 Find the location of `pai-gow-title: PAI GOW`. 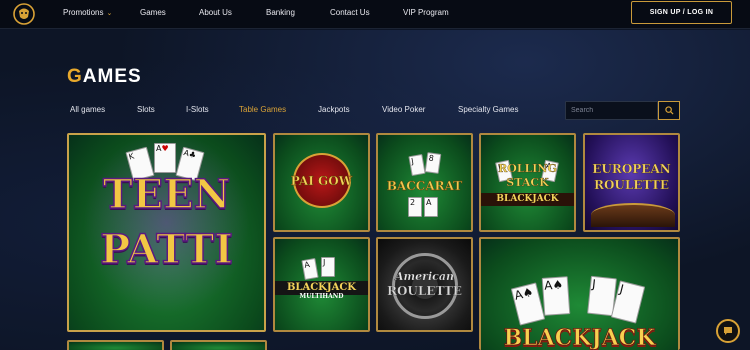

pai-gow-title: PAI GOW is located at coordinates (321, 181).